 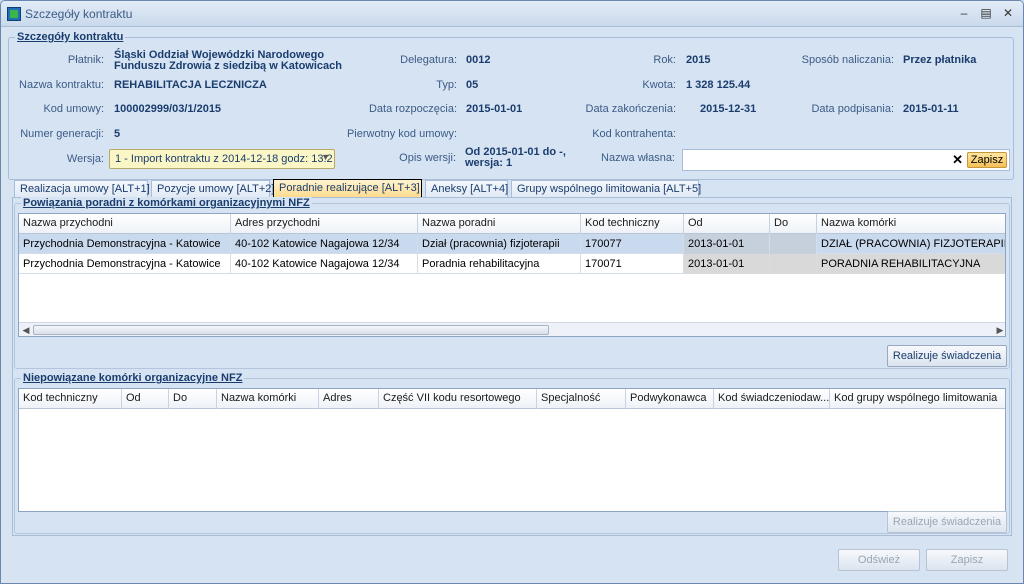 I want to click on col-specjalnosc: Specjalność, so click(x=581, y=399).